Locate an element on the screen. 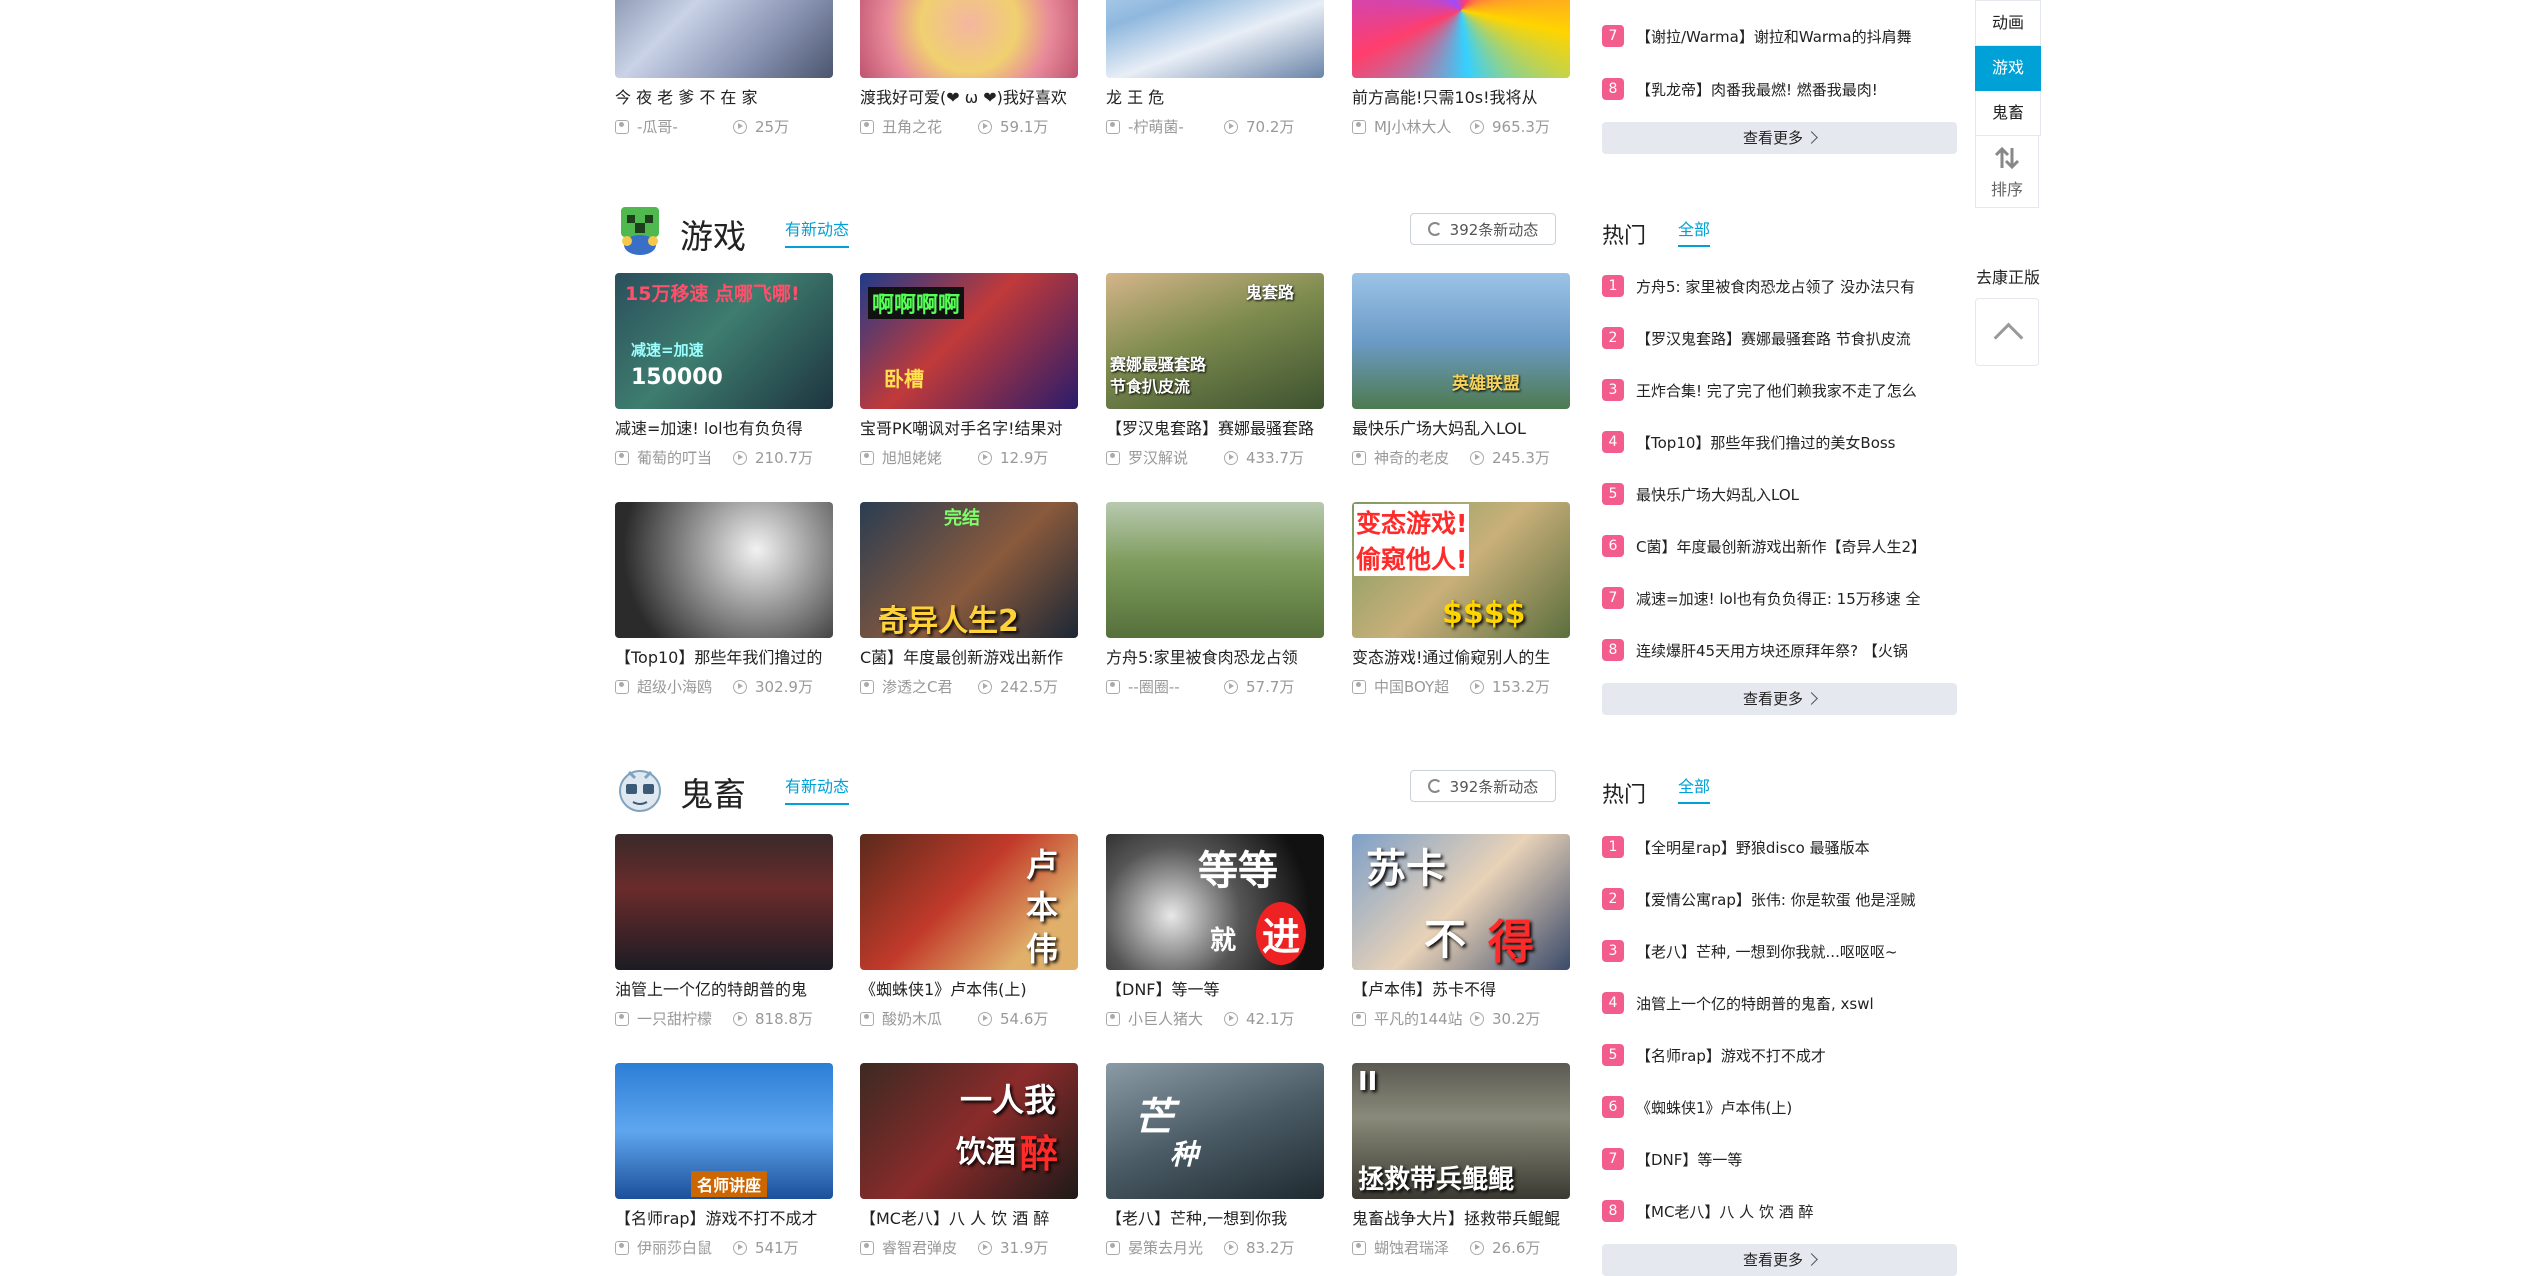 The height and width of the screenshot is (1276, 2540). uploader: 晏策去月光 is located at coordinates (1154, 1247).